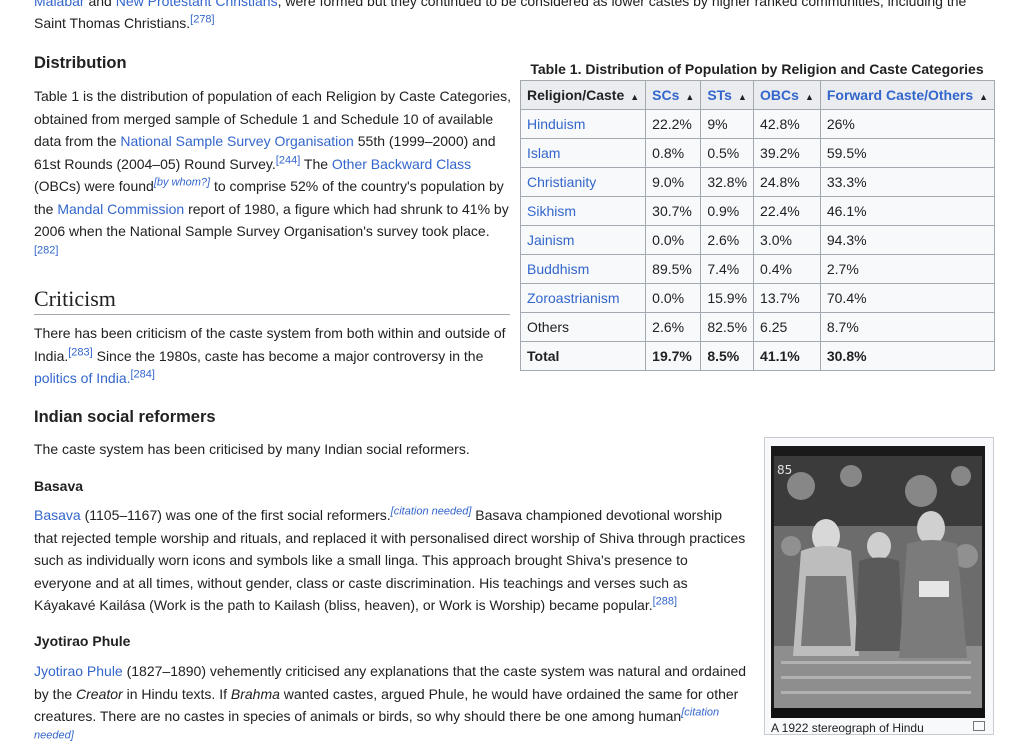 The width and height of the screenshot is (1023, 750). Describe the element at coordinates (673, 327) in the screenshot. I see `cell-scs: 2.6%` at that location.